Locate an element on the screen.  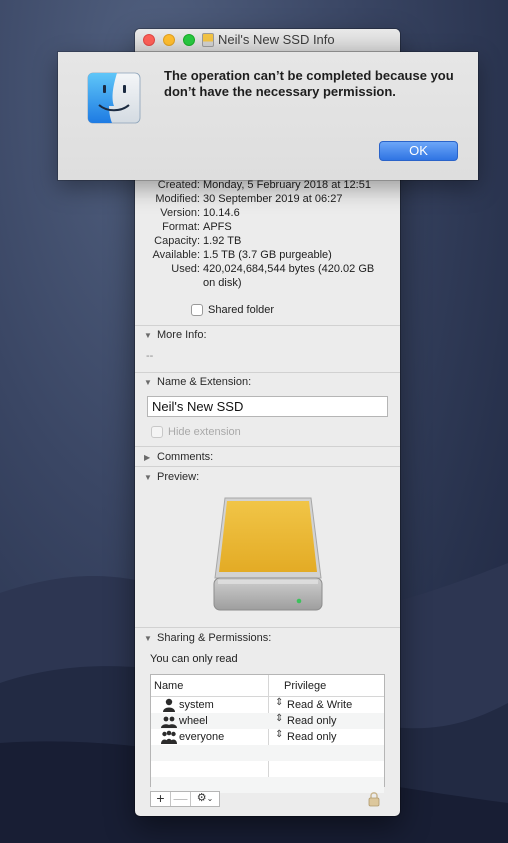
name-field: Neil's New SSD is located at coordinates (267, 406).